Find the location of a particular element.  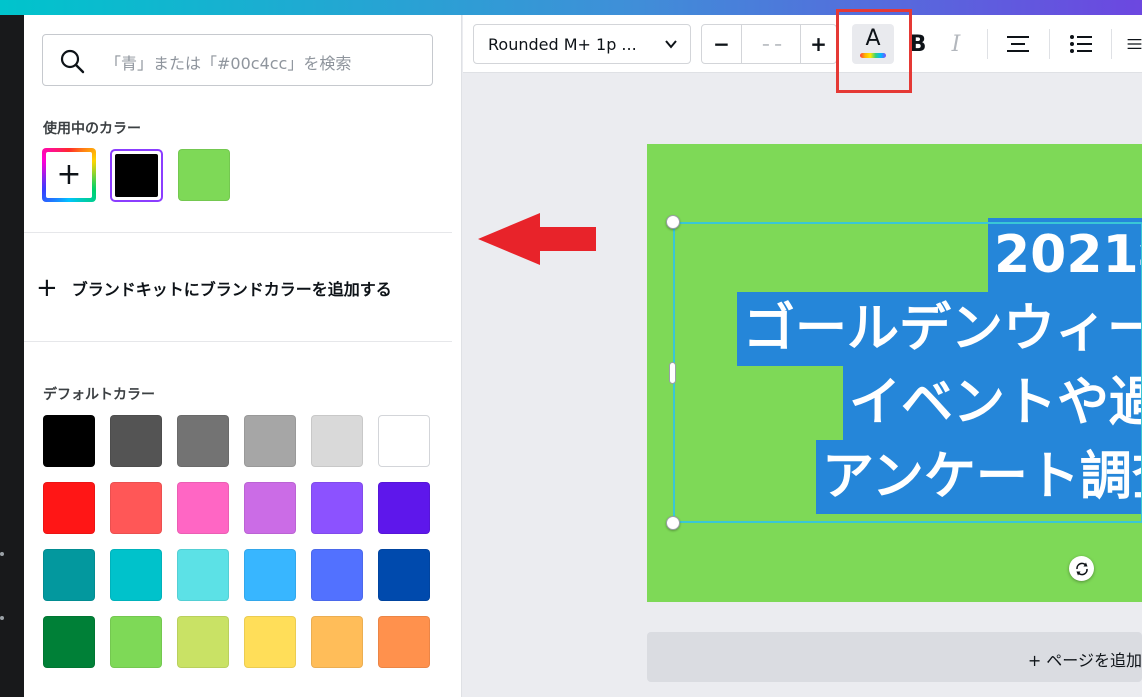

increase-size-button: + is located at coordinates (818, 44).